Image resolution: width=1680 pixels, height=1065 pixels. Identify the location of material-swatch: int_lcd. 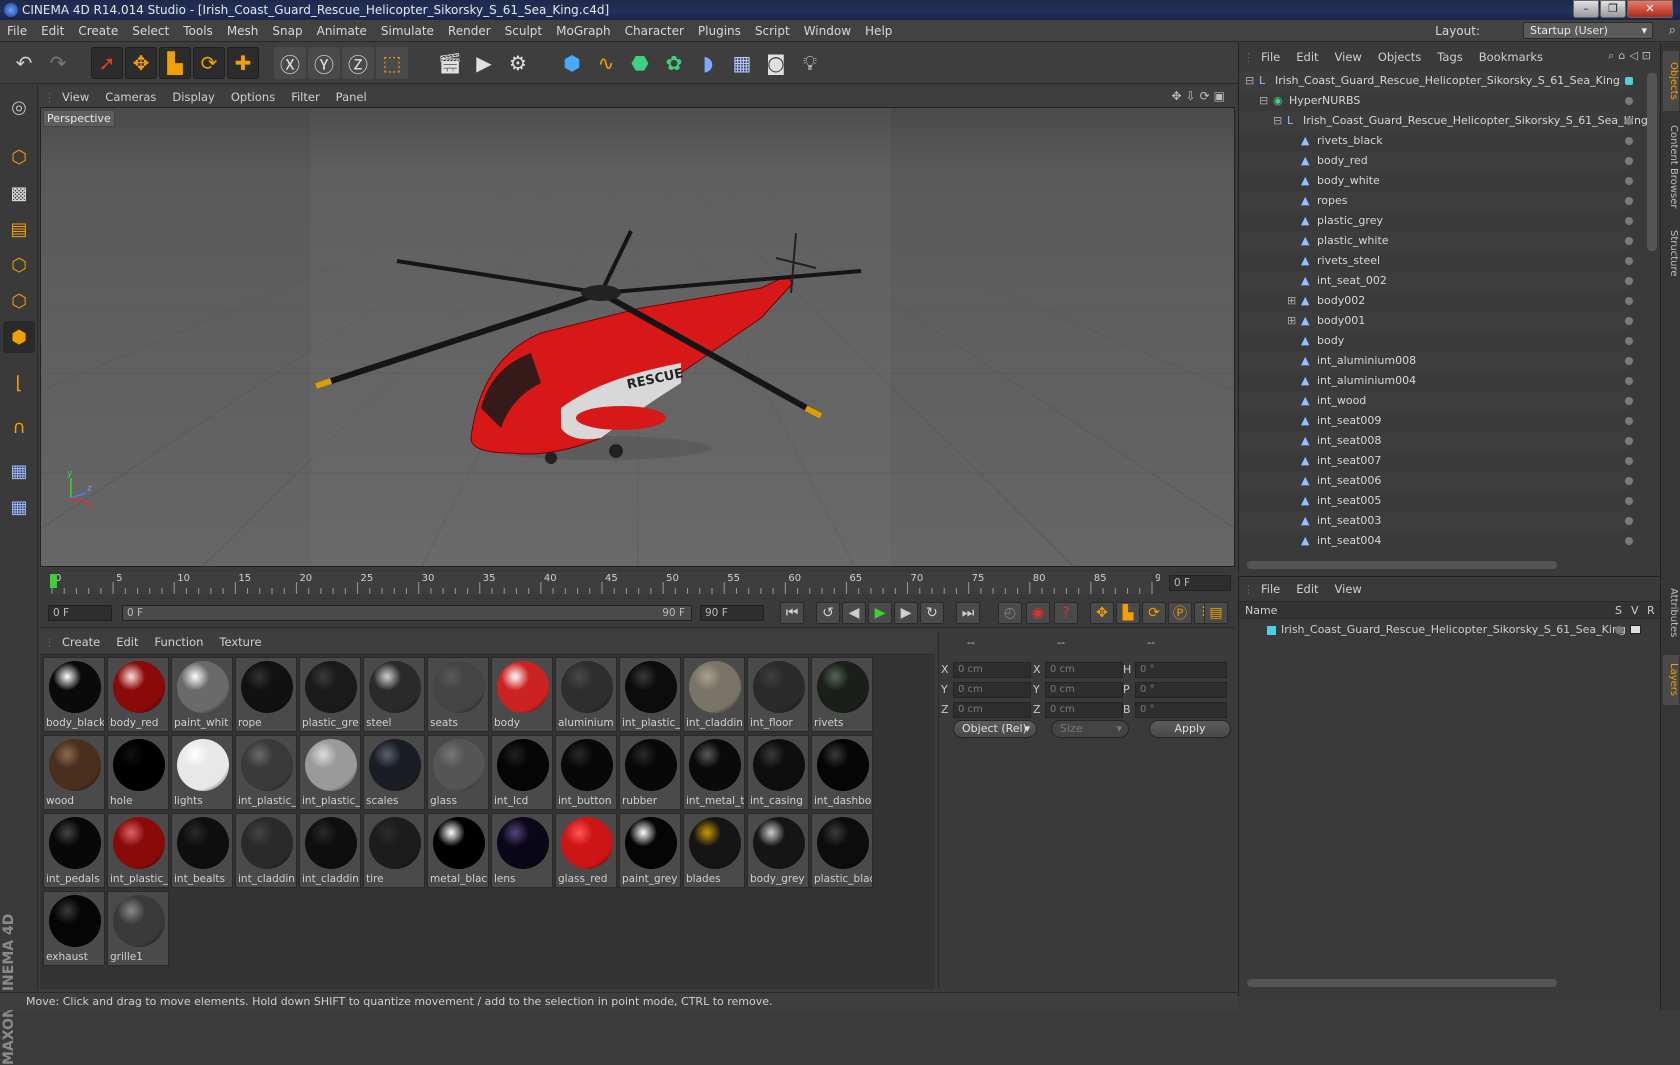
(522, 772).